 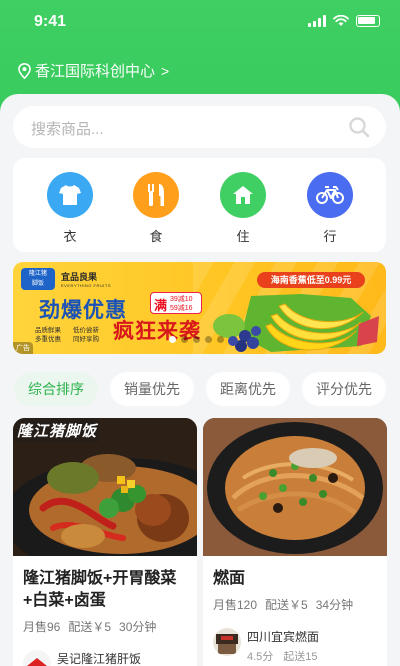 I want to click on banner-discount-tag: 满 39减10 59减16, so click(x=176, y=303).